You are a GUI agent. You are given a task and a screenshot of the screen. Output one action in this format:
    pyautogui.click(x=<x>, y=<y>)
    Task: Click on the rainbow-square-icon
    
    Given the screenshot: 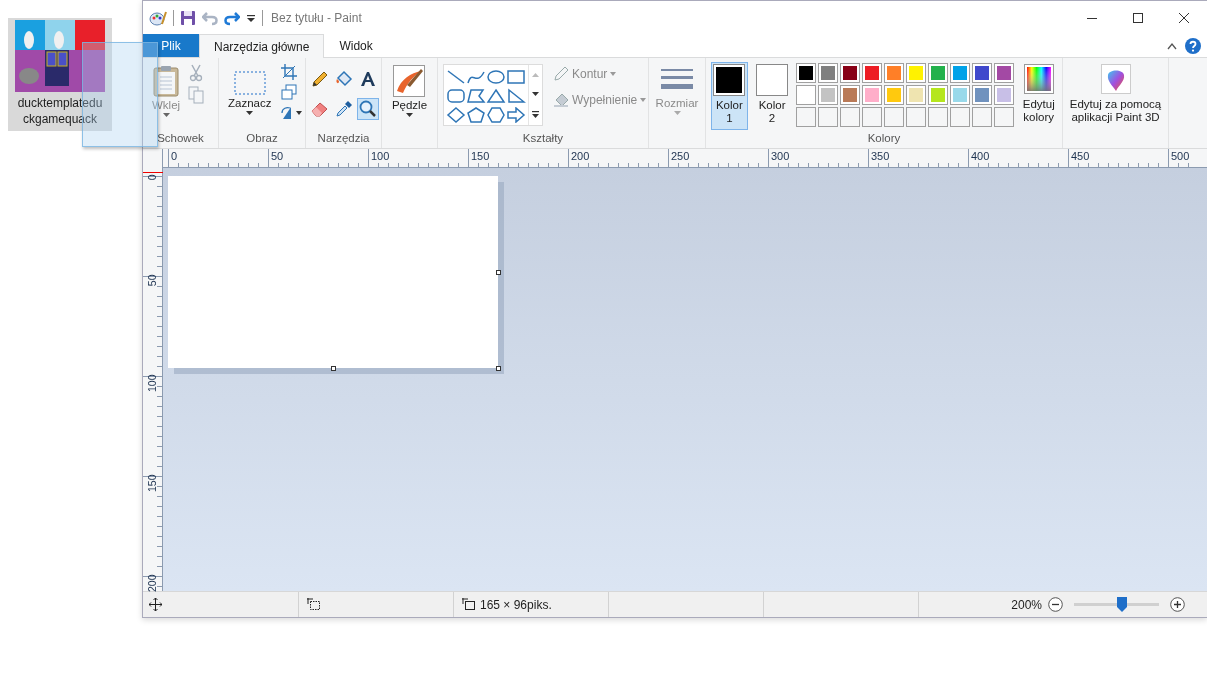 What is the action you would take?
    pyautogui.click(x=1038, y=79)
    